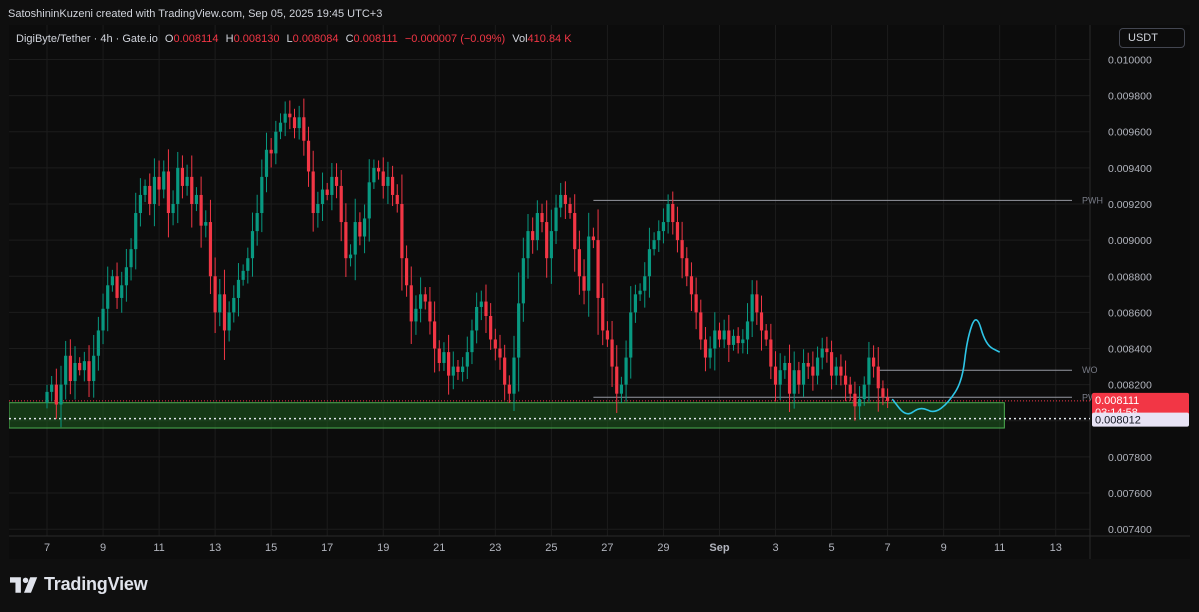  Describe the element at coordinates (289, 39) in the screenshot. I see `low-label: L` at that location.